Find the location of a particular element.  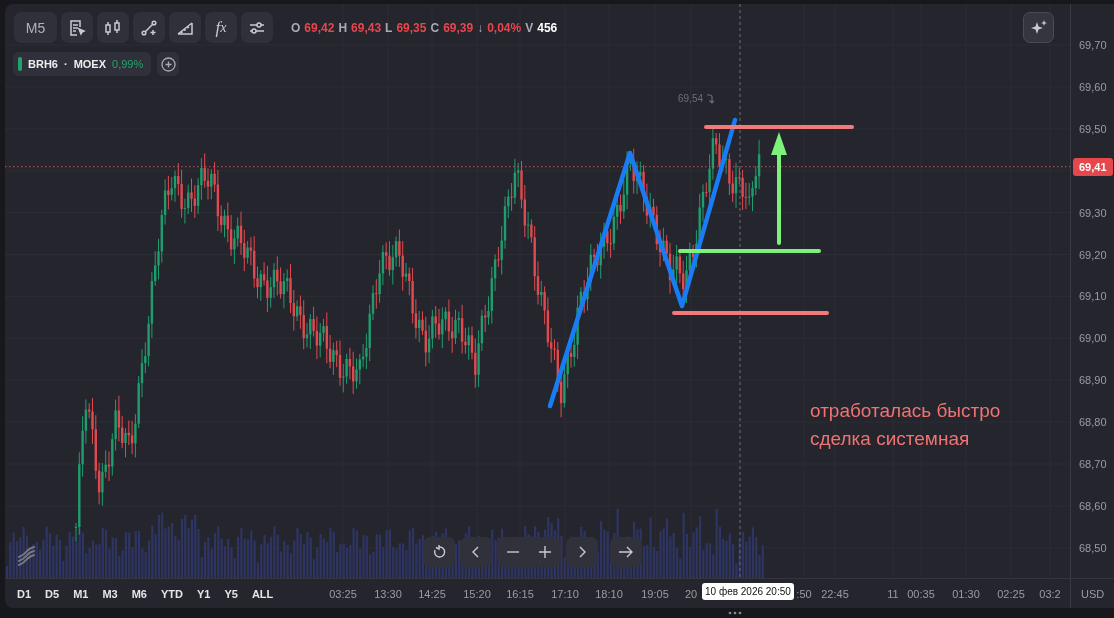

chart-type-button is located at coordinates (113, 27).